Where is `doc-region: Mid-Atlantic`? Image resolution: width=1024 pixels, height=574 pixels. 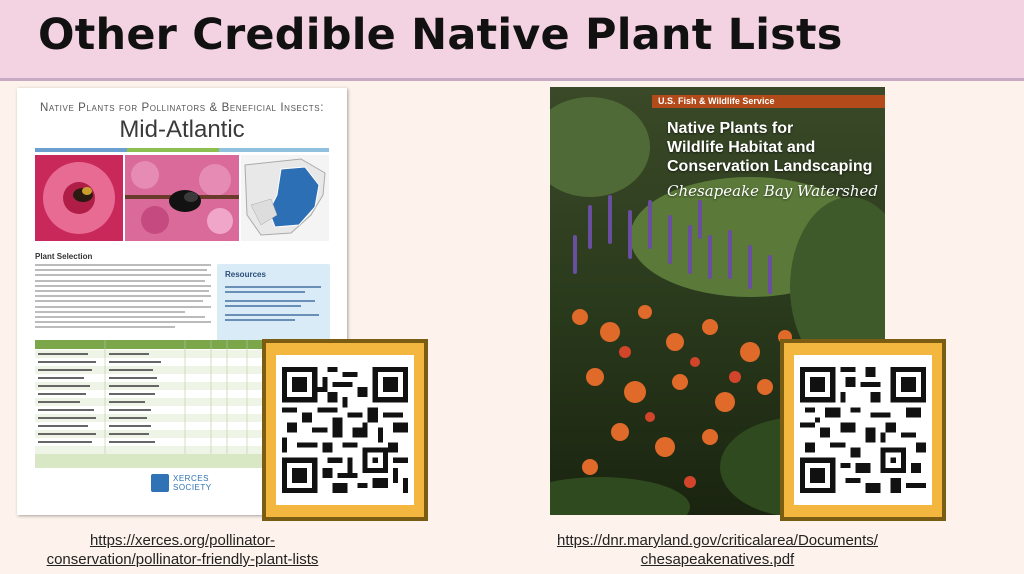 doc-region: Mid-Atlantic is located at coordinates (182, 129).